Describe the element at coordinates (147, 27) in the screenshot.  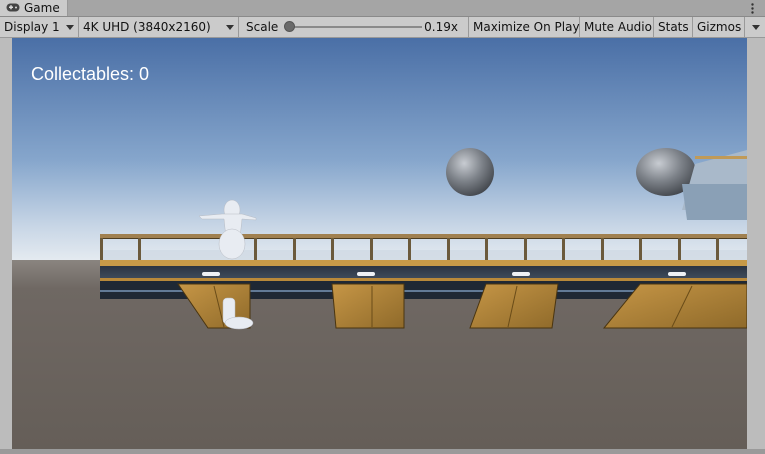
I see `resolution-dropdown-label: 4K UHD (3840x2160)` at that location.